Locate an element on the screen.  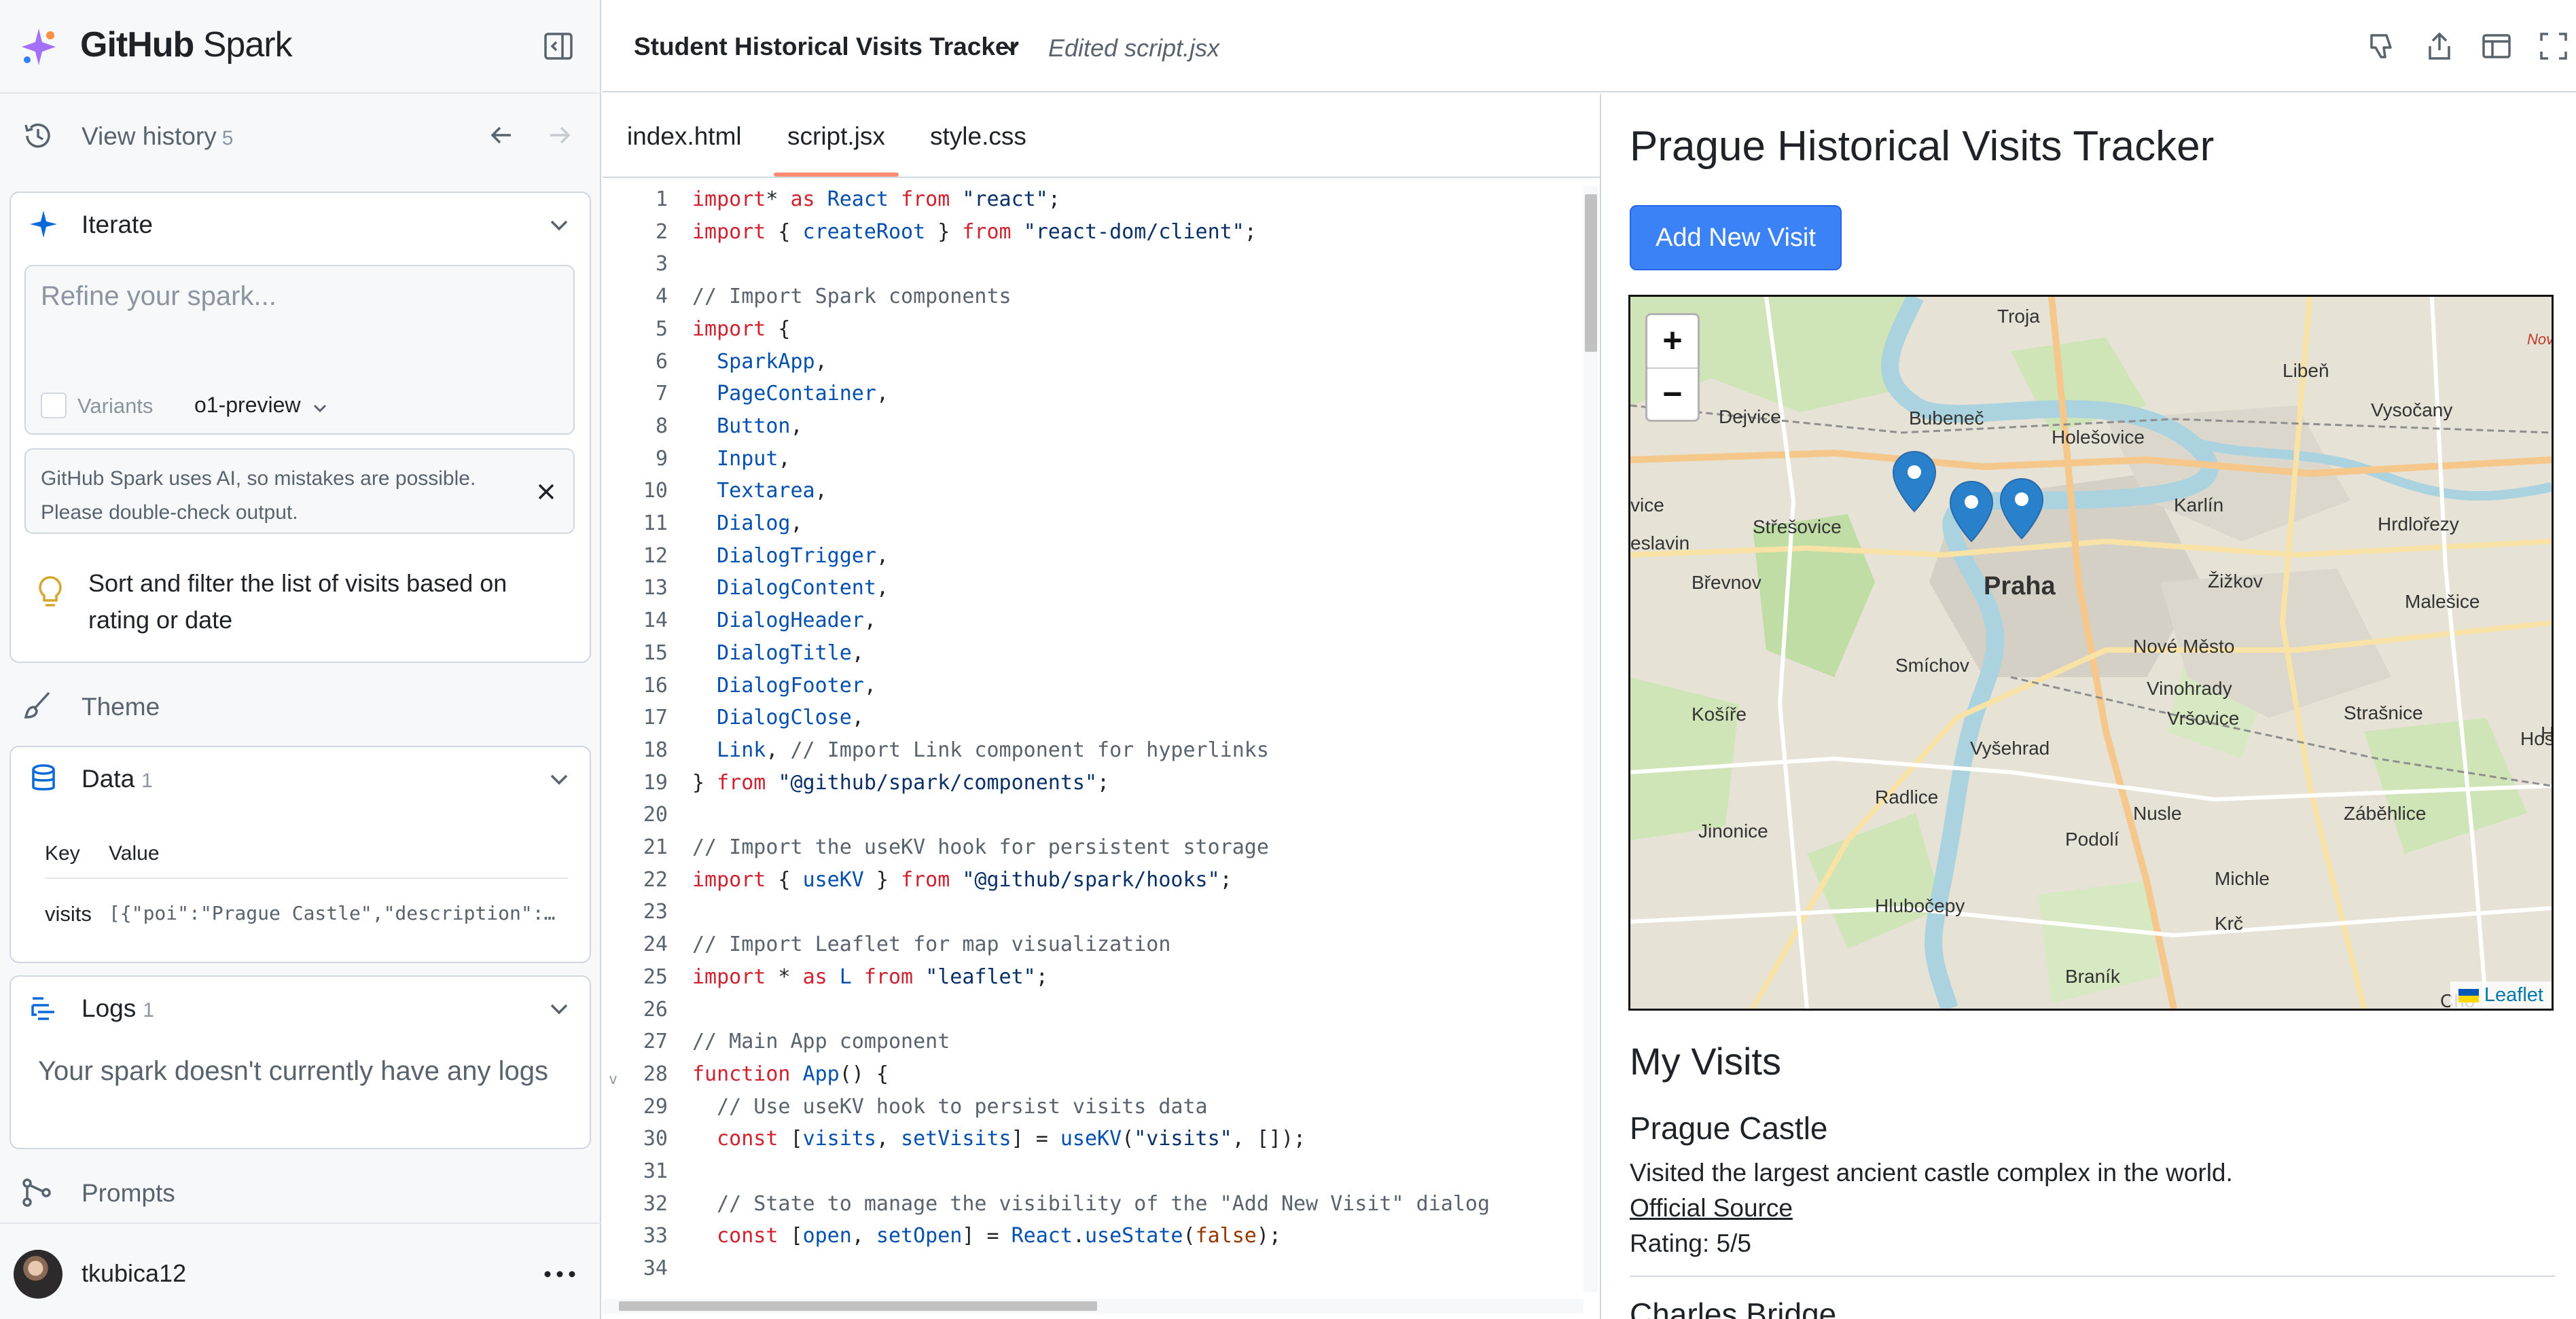
map-place-label: Jinonice is located at coordinates (1733, 831).